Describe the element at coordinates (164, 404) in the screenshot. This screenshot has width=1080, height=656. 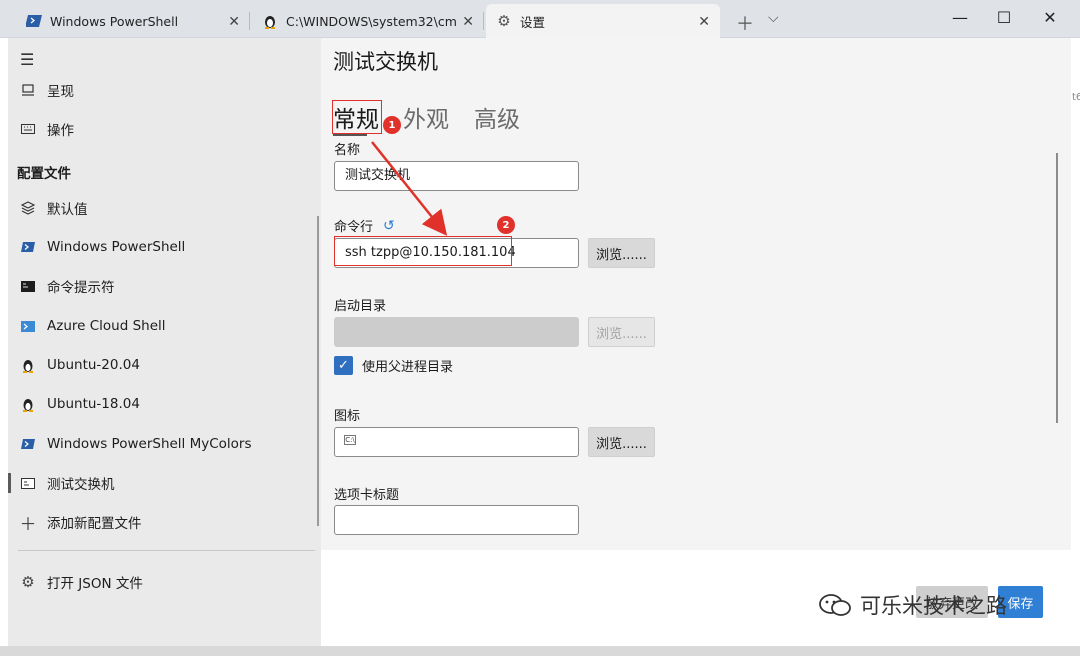
I see `sidebar-item-ubuntu-18: Ubuntu-18.04` at that location.